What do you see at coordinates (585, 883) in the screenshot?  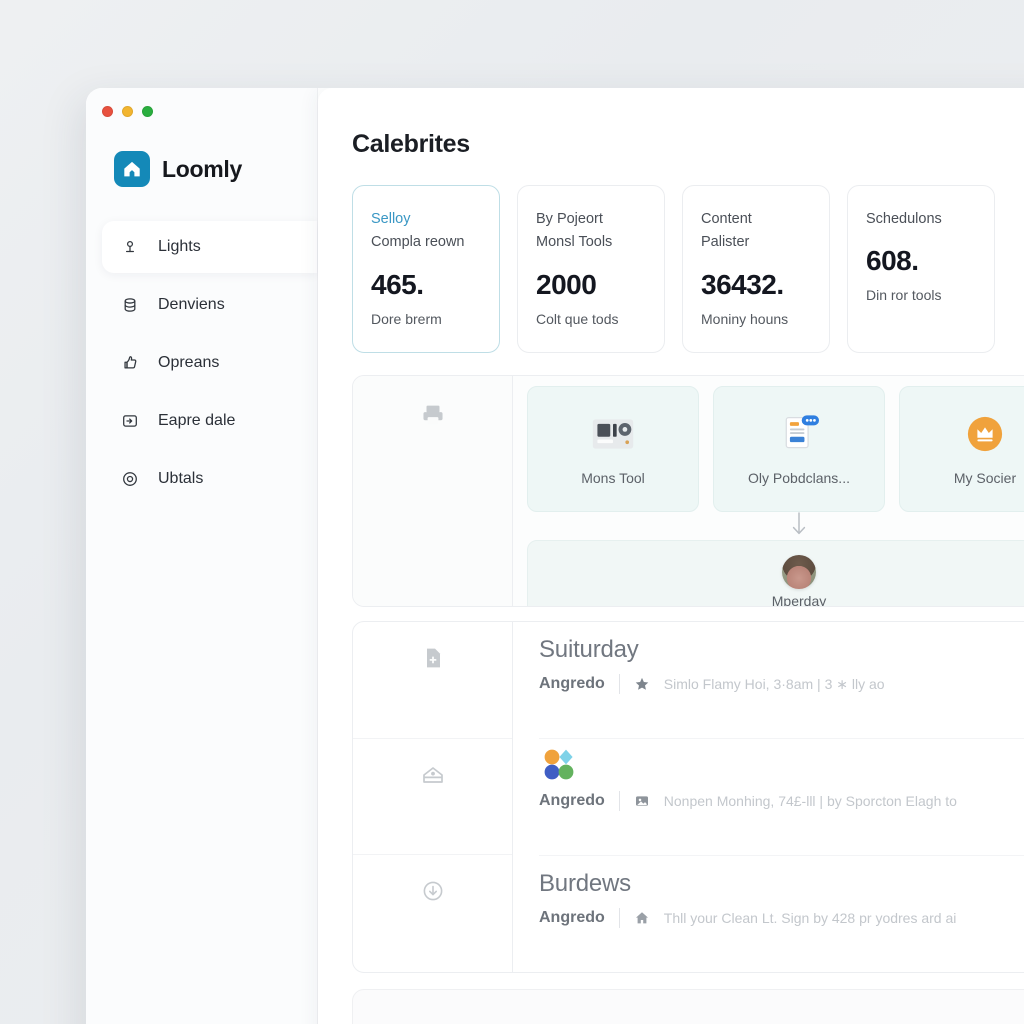 I see `list-item-heading: Burdews` at bounding box center [585, 883].